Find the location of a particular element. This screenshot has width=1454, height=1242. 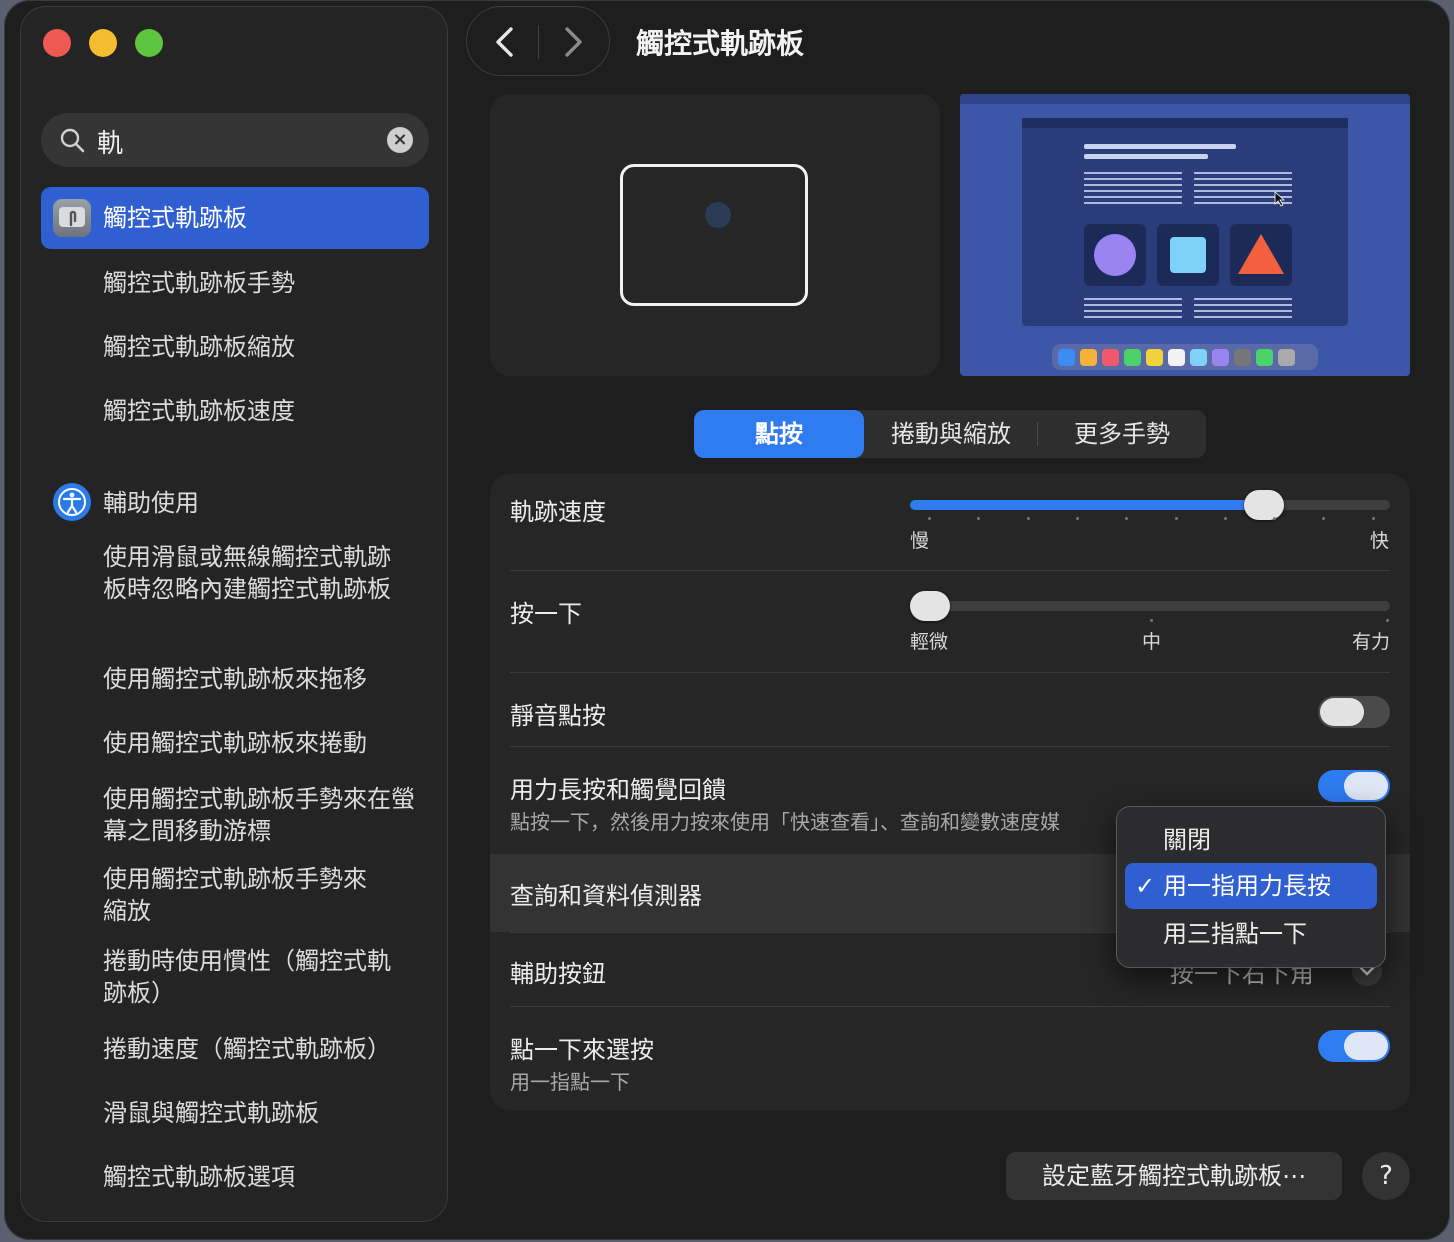

tab-scroll-and-zoom: 捲動與縮放 is located at coordinates (951, 434).